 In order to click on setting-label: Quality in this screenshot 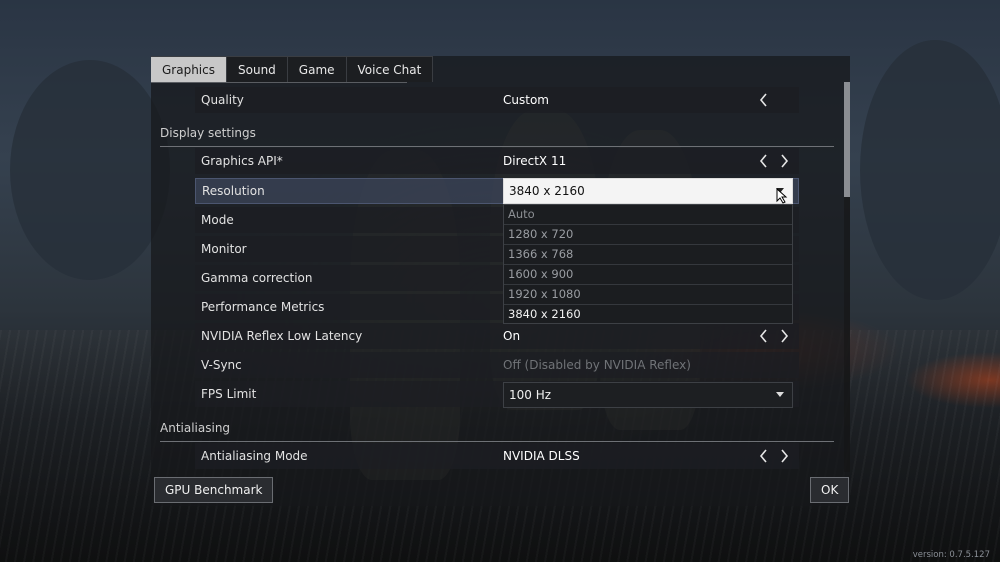, I will do `click(222, 100)`.